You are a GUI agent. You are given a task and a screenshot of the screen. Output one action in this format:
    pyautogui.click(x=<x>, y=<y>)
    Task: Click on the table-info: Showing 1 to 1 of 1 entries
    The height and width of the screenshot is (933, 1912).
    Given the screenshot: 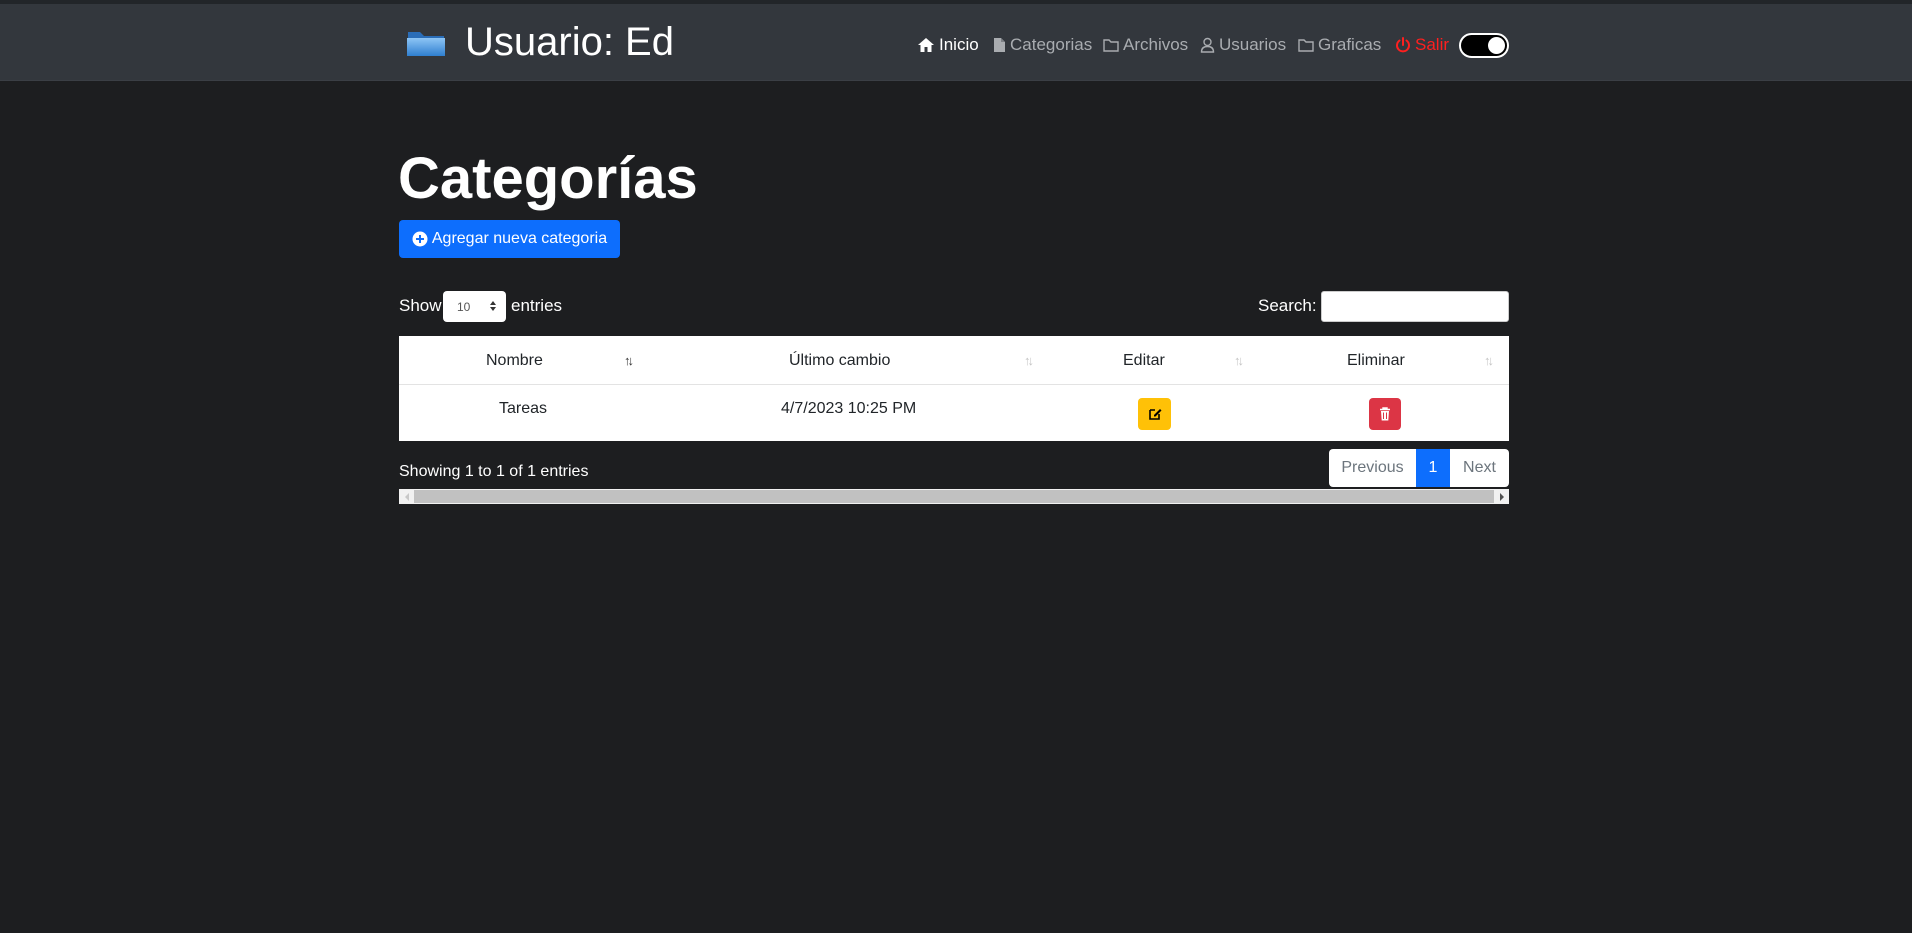 What is the action you would take?
    pyautogui.click(x=494, y=471)
    